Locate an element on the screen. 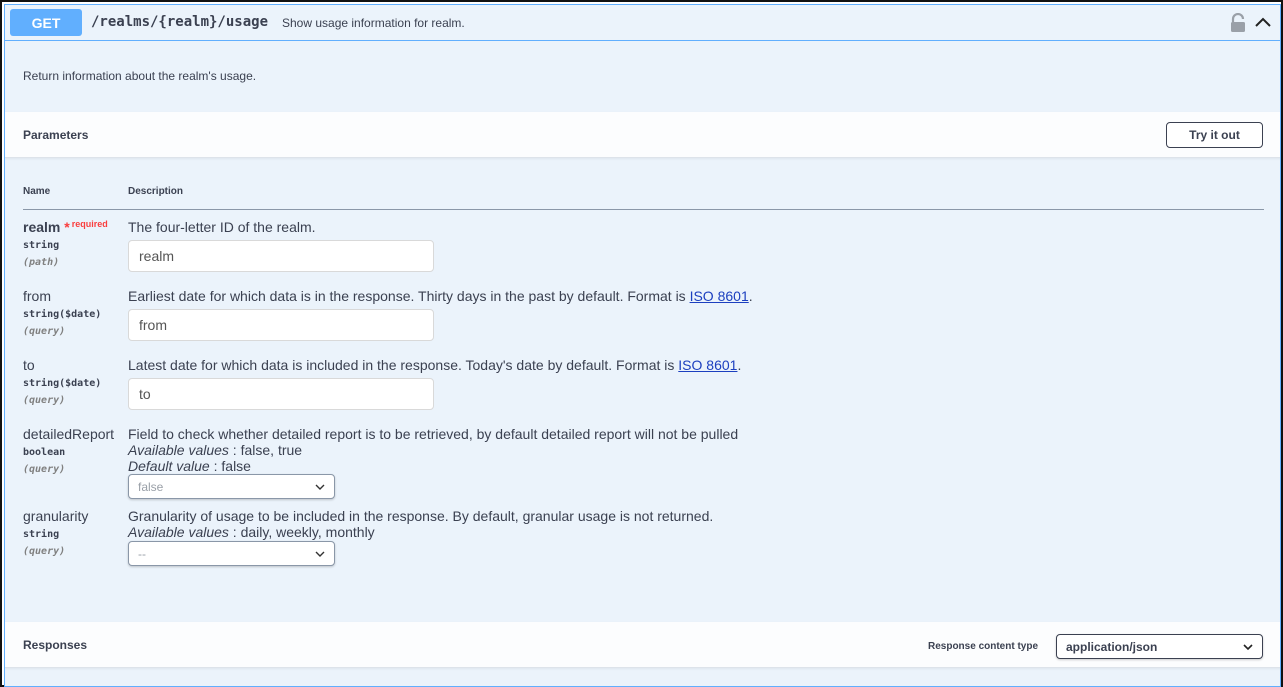 This screenshot has width=1283, height=687. param-name-from: from is located at coordinates (37, 296).